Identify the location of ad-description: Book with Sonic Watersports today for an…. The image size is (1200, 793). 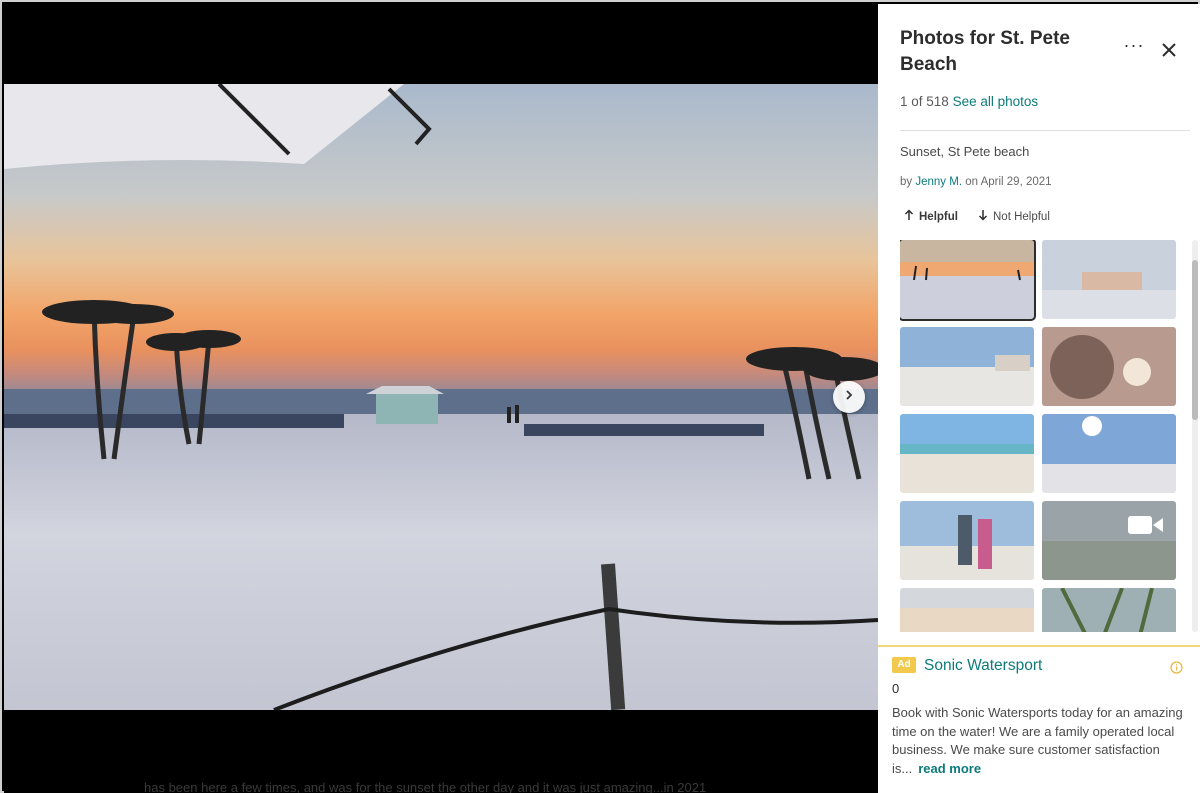
(1043, 741).